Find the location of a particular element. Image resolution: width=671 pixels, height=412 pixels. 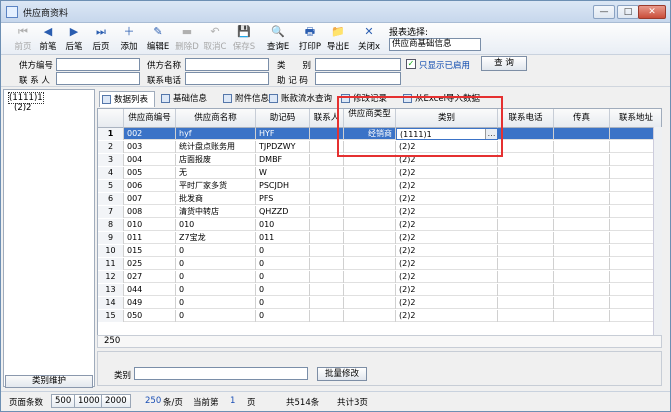

column-header: 传真 is located at coordinates (582, 118).